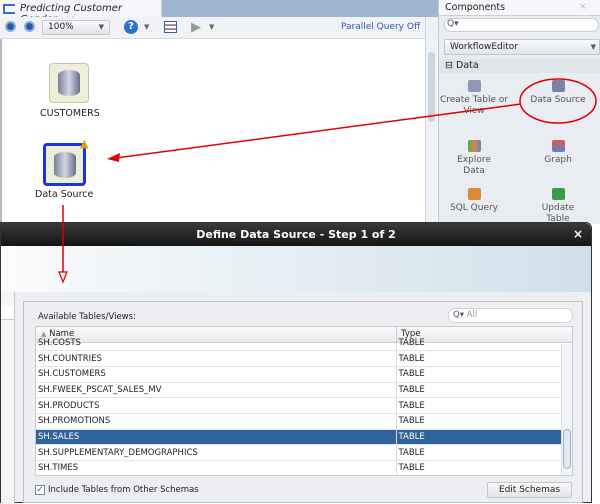 The height and width of the screenshot is (504, 600). I want to click on arrowhead-down-icon, so click(63, 277).